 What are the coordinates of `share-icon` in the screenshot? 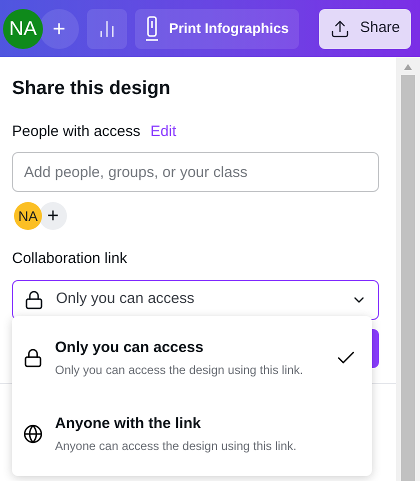 It's located at (340, 28).